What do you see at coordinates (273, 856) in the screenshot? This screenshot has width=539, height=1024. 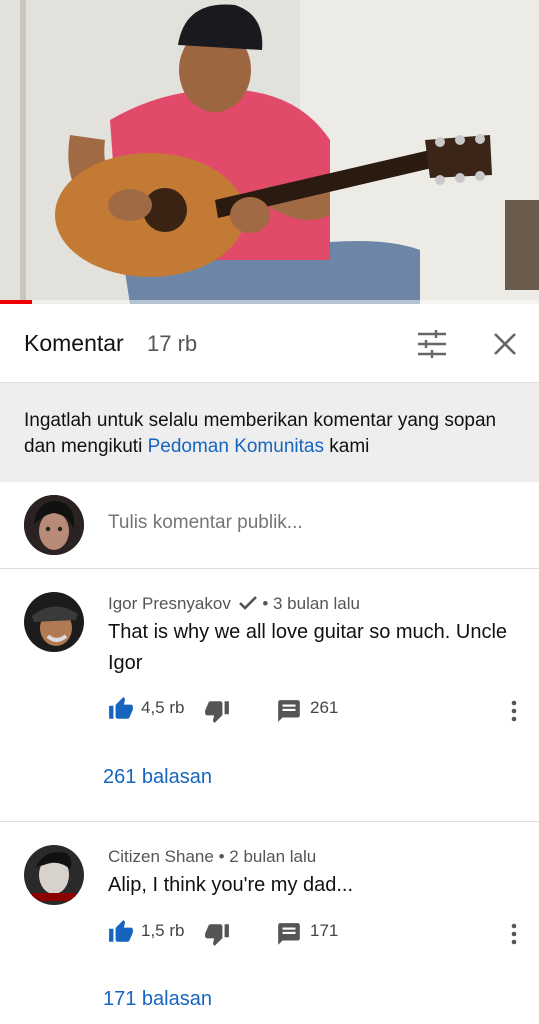 I see `comment-time: 2 bulan lalu` at bounding box center [273, 856].